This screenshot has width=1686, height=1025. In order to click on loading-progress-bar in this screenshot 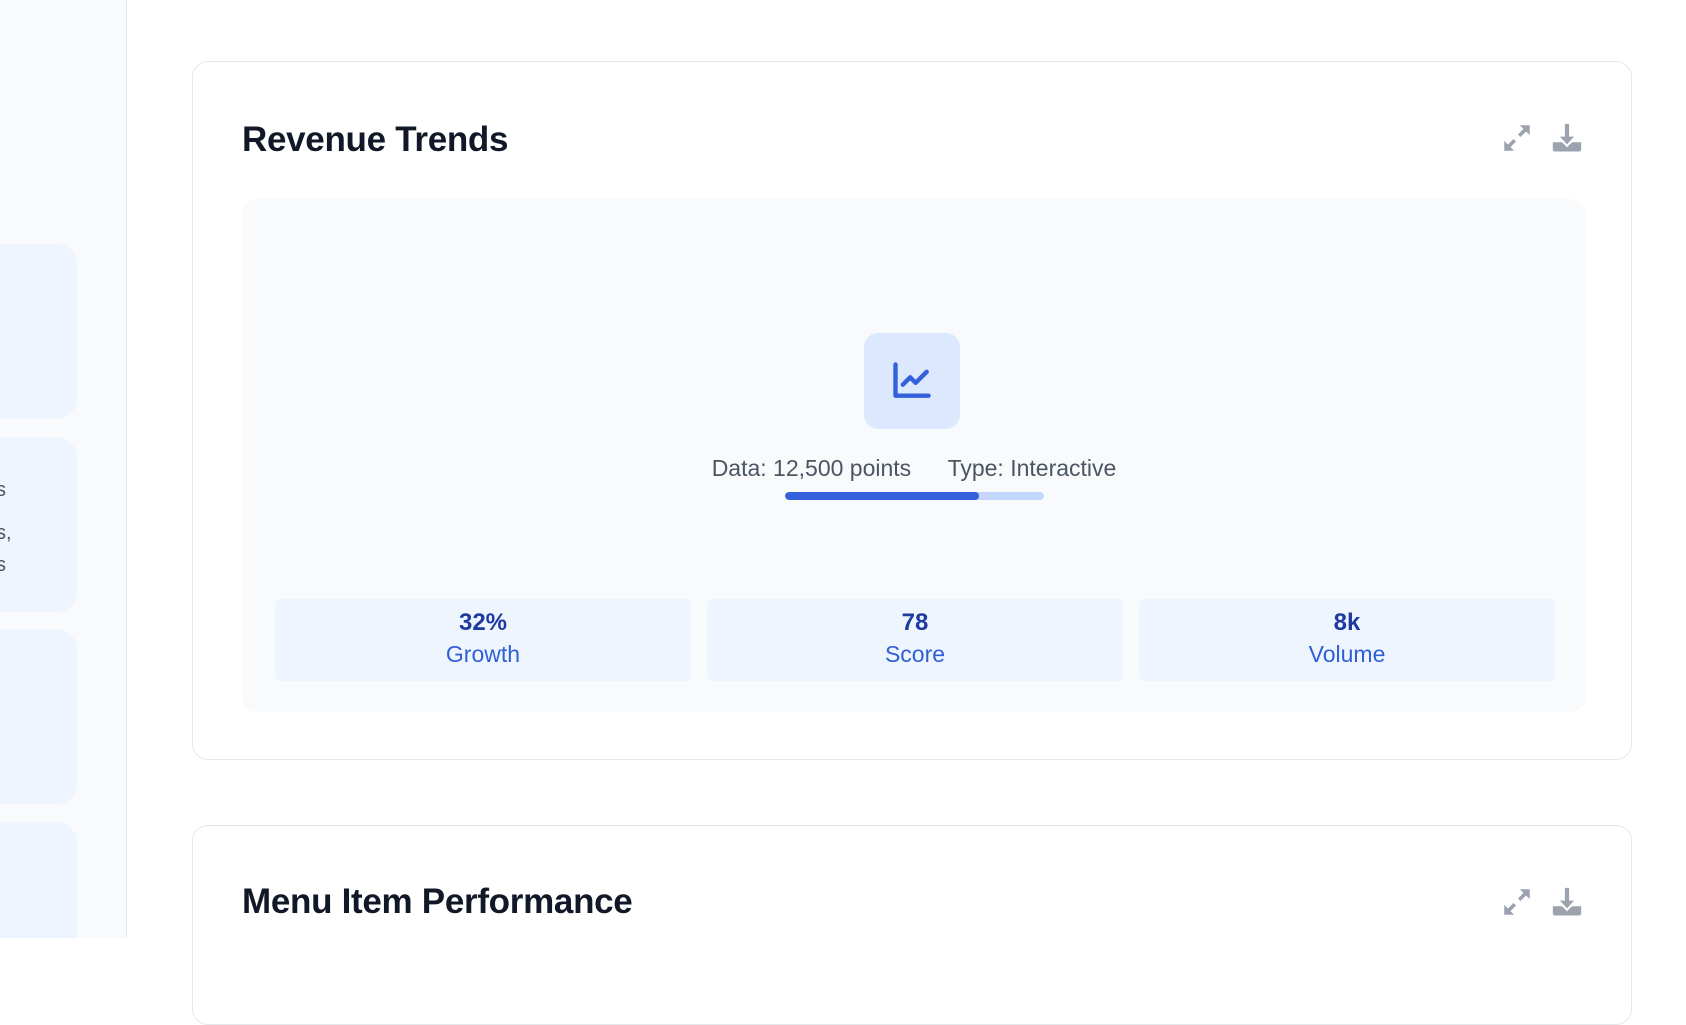, I will do `click(914, 496)`.